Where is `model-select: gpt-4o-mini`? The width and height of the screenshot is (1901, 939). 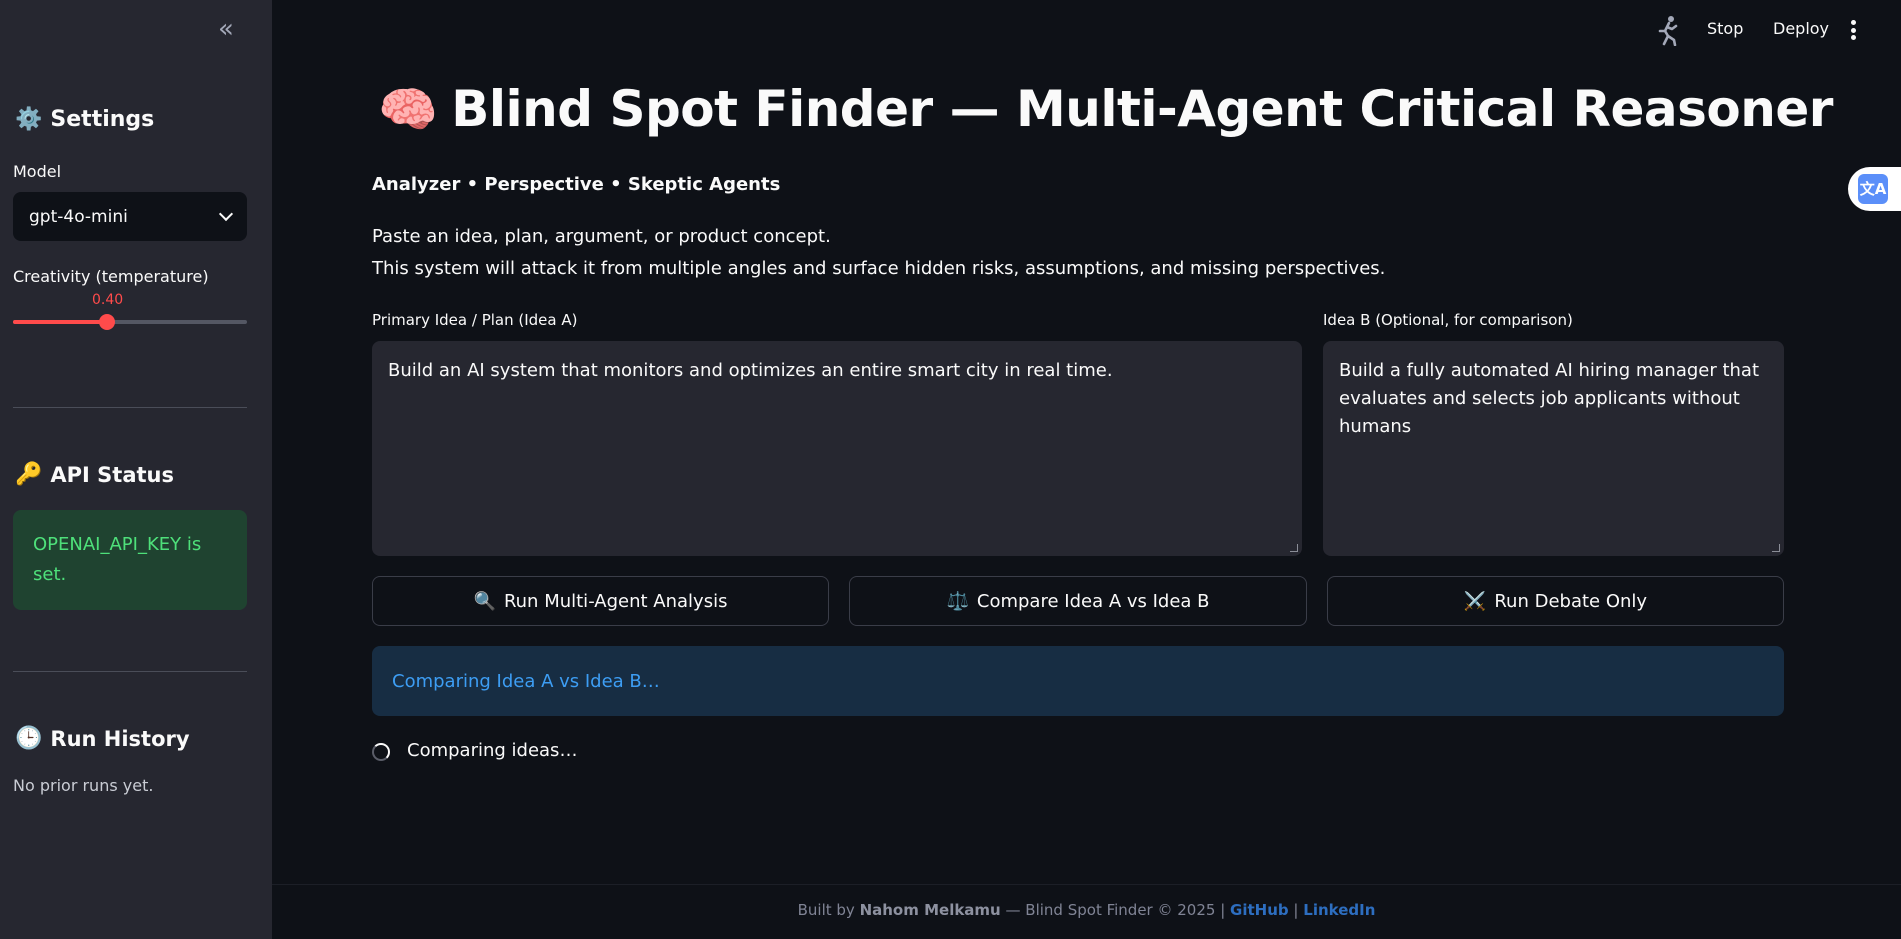 model-select: gpt-4o-mini is located at coordinates (130, 216).